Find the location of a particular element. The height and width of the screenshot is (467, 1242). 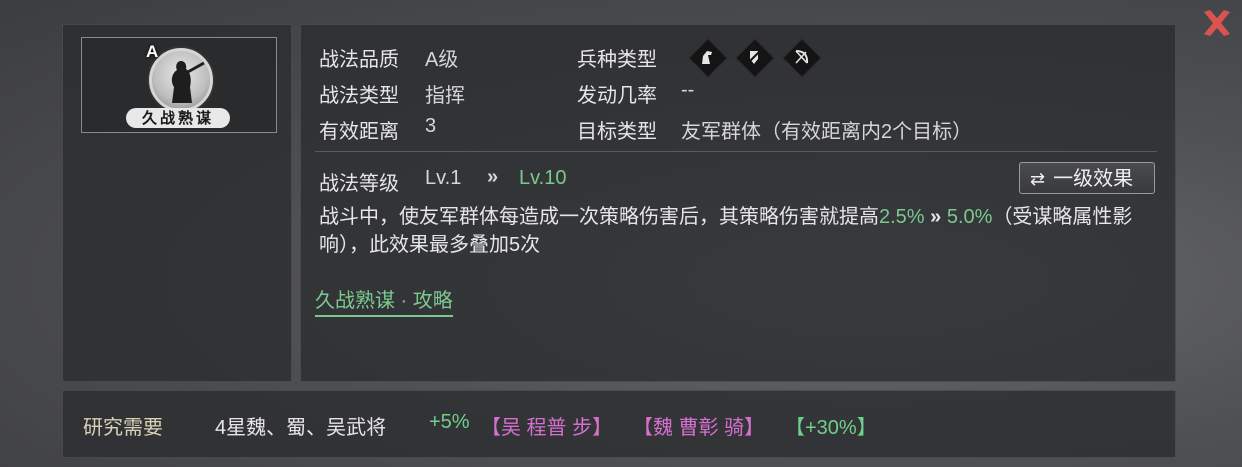

range-label: 有效距离 is located at coordinates (359, 132).